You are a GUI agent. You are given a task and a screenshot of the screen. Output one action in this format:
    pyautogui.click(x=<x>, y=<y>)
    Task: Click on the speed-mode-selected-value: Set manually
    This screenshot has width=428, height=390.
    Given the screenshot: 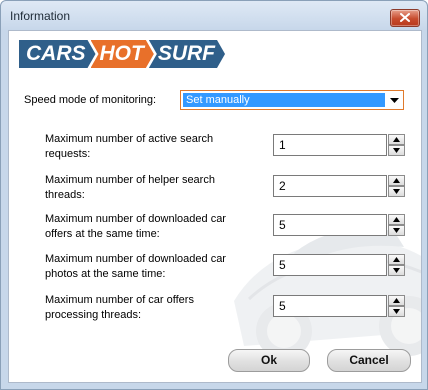 What is the action you would take?
    pyautogui.click(x=284, y=100)
    